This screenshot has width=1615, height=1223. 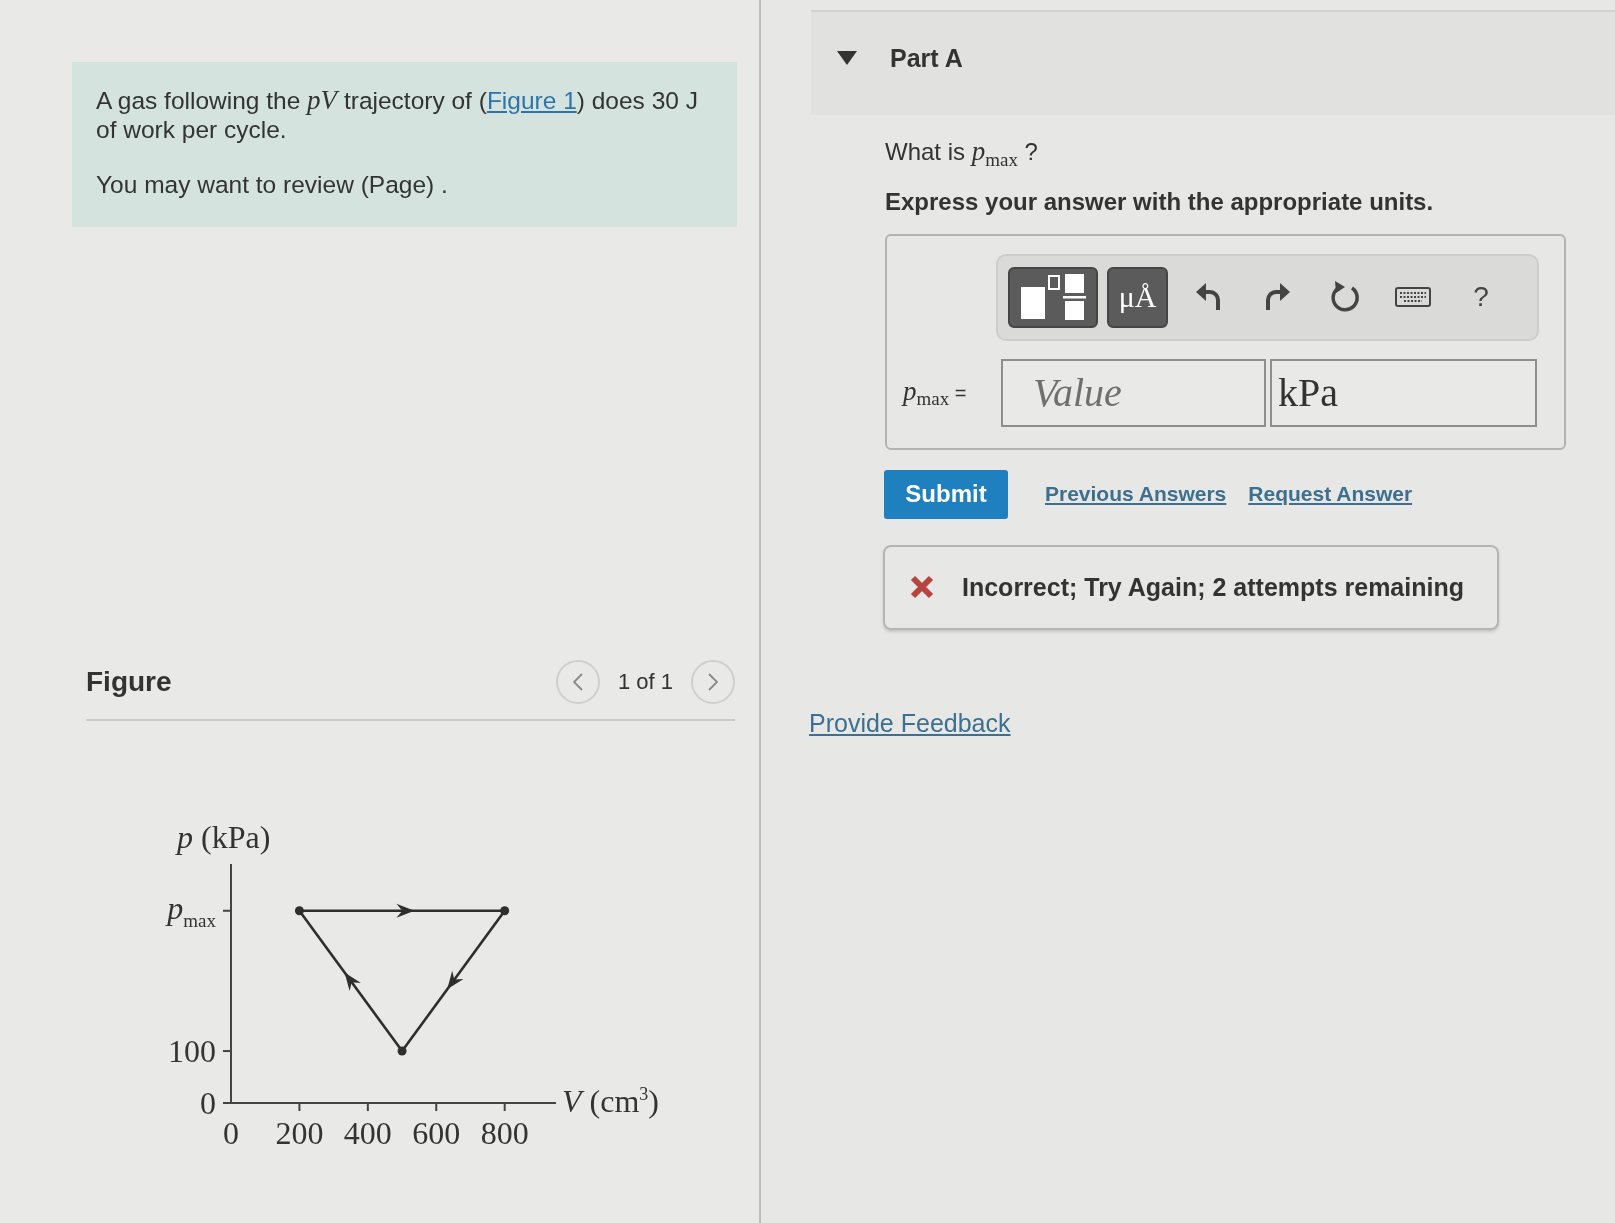 What do you see at coordinates (224, 837) in the screenshot?
I see `axis-label: p (kPa)` at bounding box center [224, 837].